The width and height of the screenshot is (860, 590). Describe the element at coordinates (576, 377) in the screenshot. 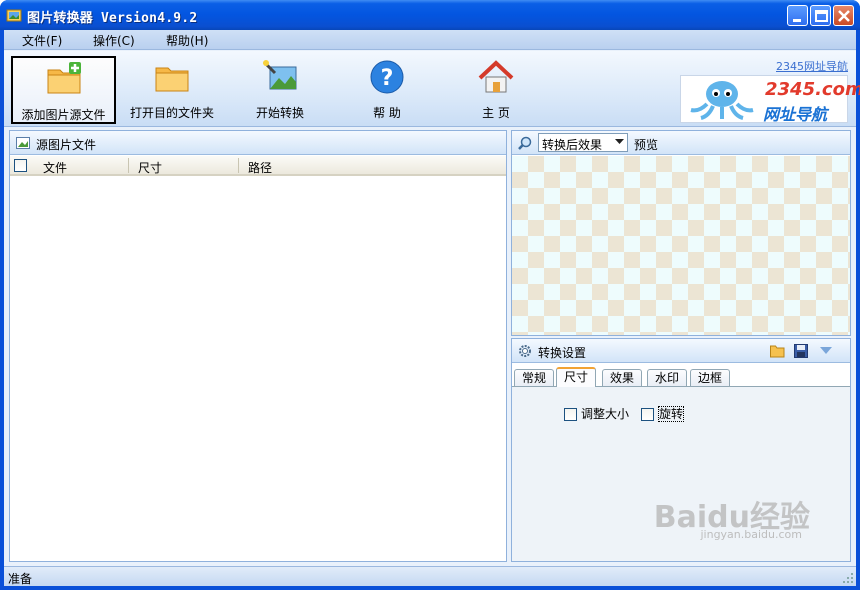

I see `tab-size: 尺寸` at that location.